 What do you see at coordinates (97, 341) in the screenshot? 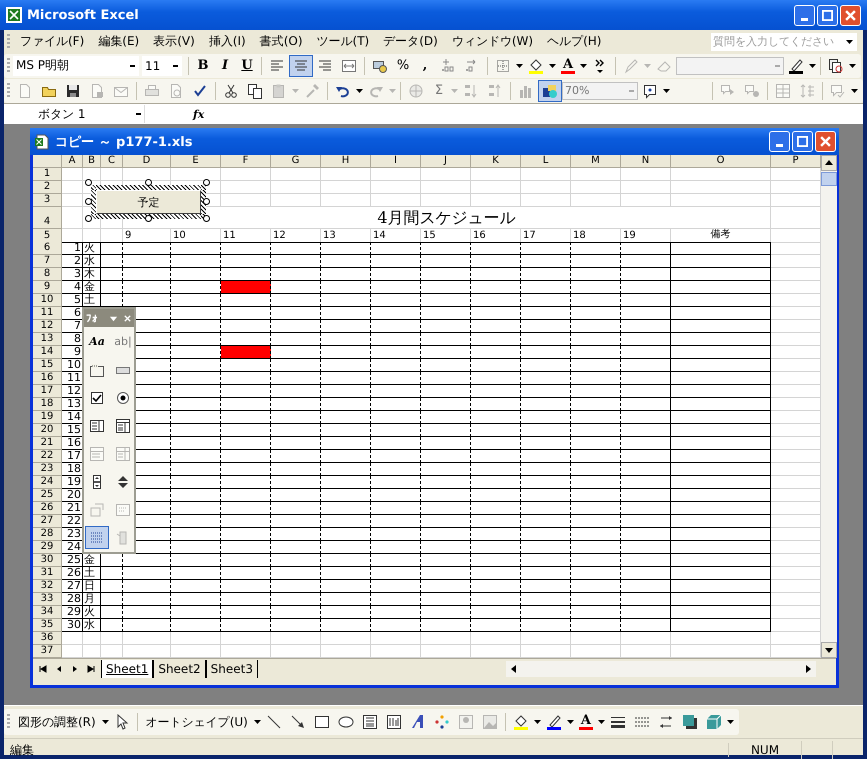
I see `toolbar-button: Aa` at bounding box center [97, 341].